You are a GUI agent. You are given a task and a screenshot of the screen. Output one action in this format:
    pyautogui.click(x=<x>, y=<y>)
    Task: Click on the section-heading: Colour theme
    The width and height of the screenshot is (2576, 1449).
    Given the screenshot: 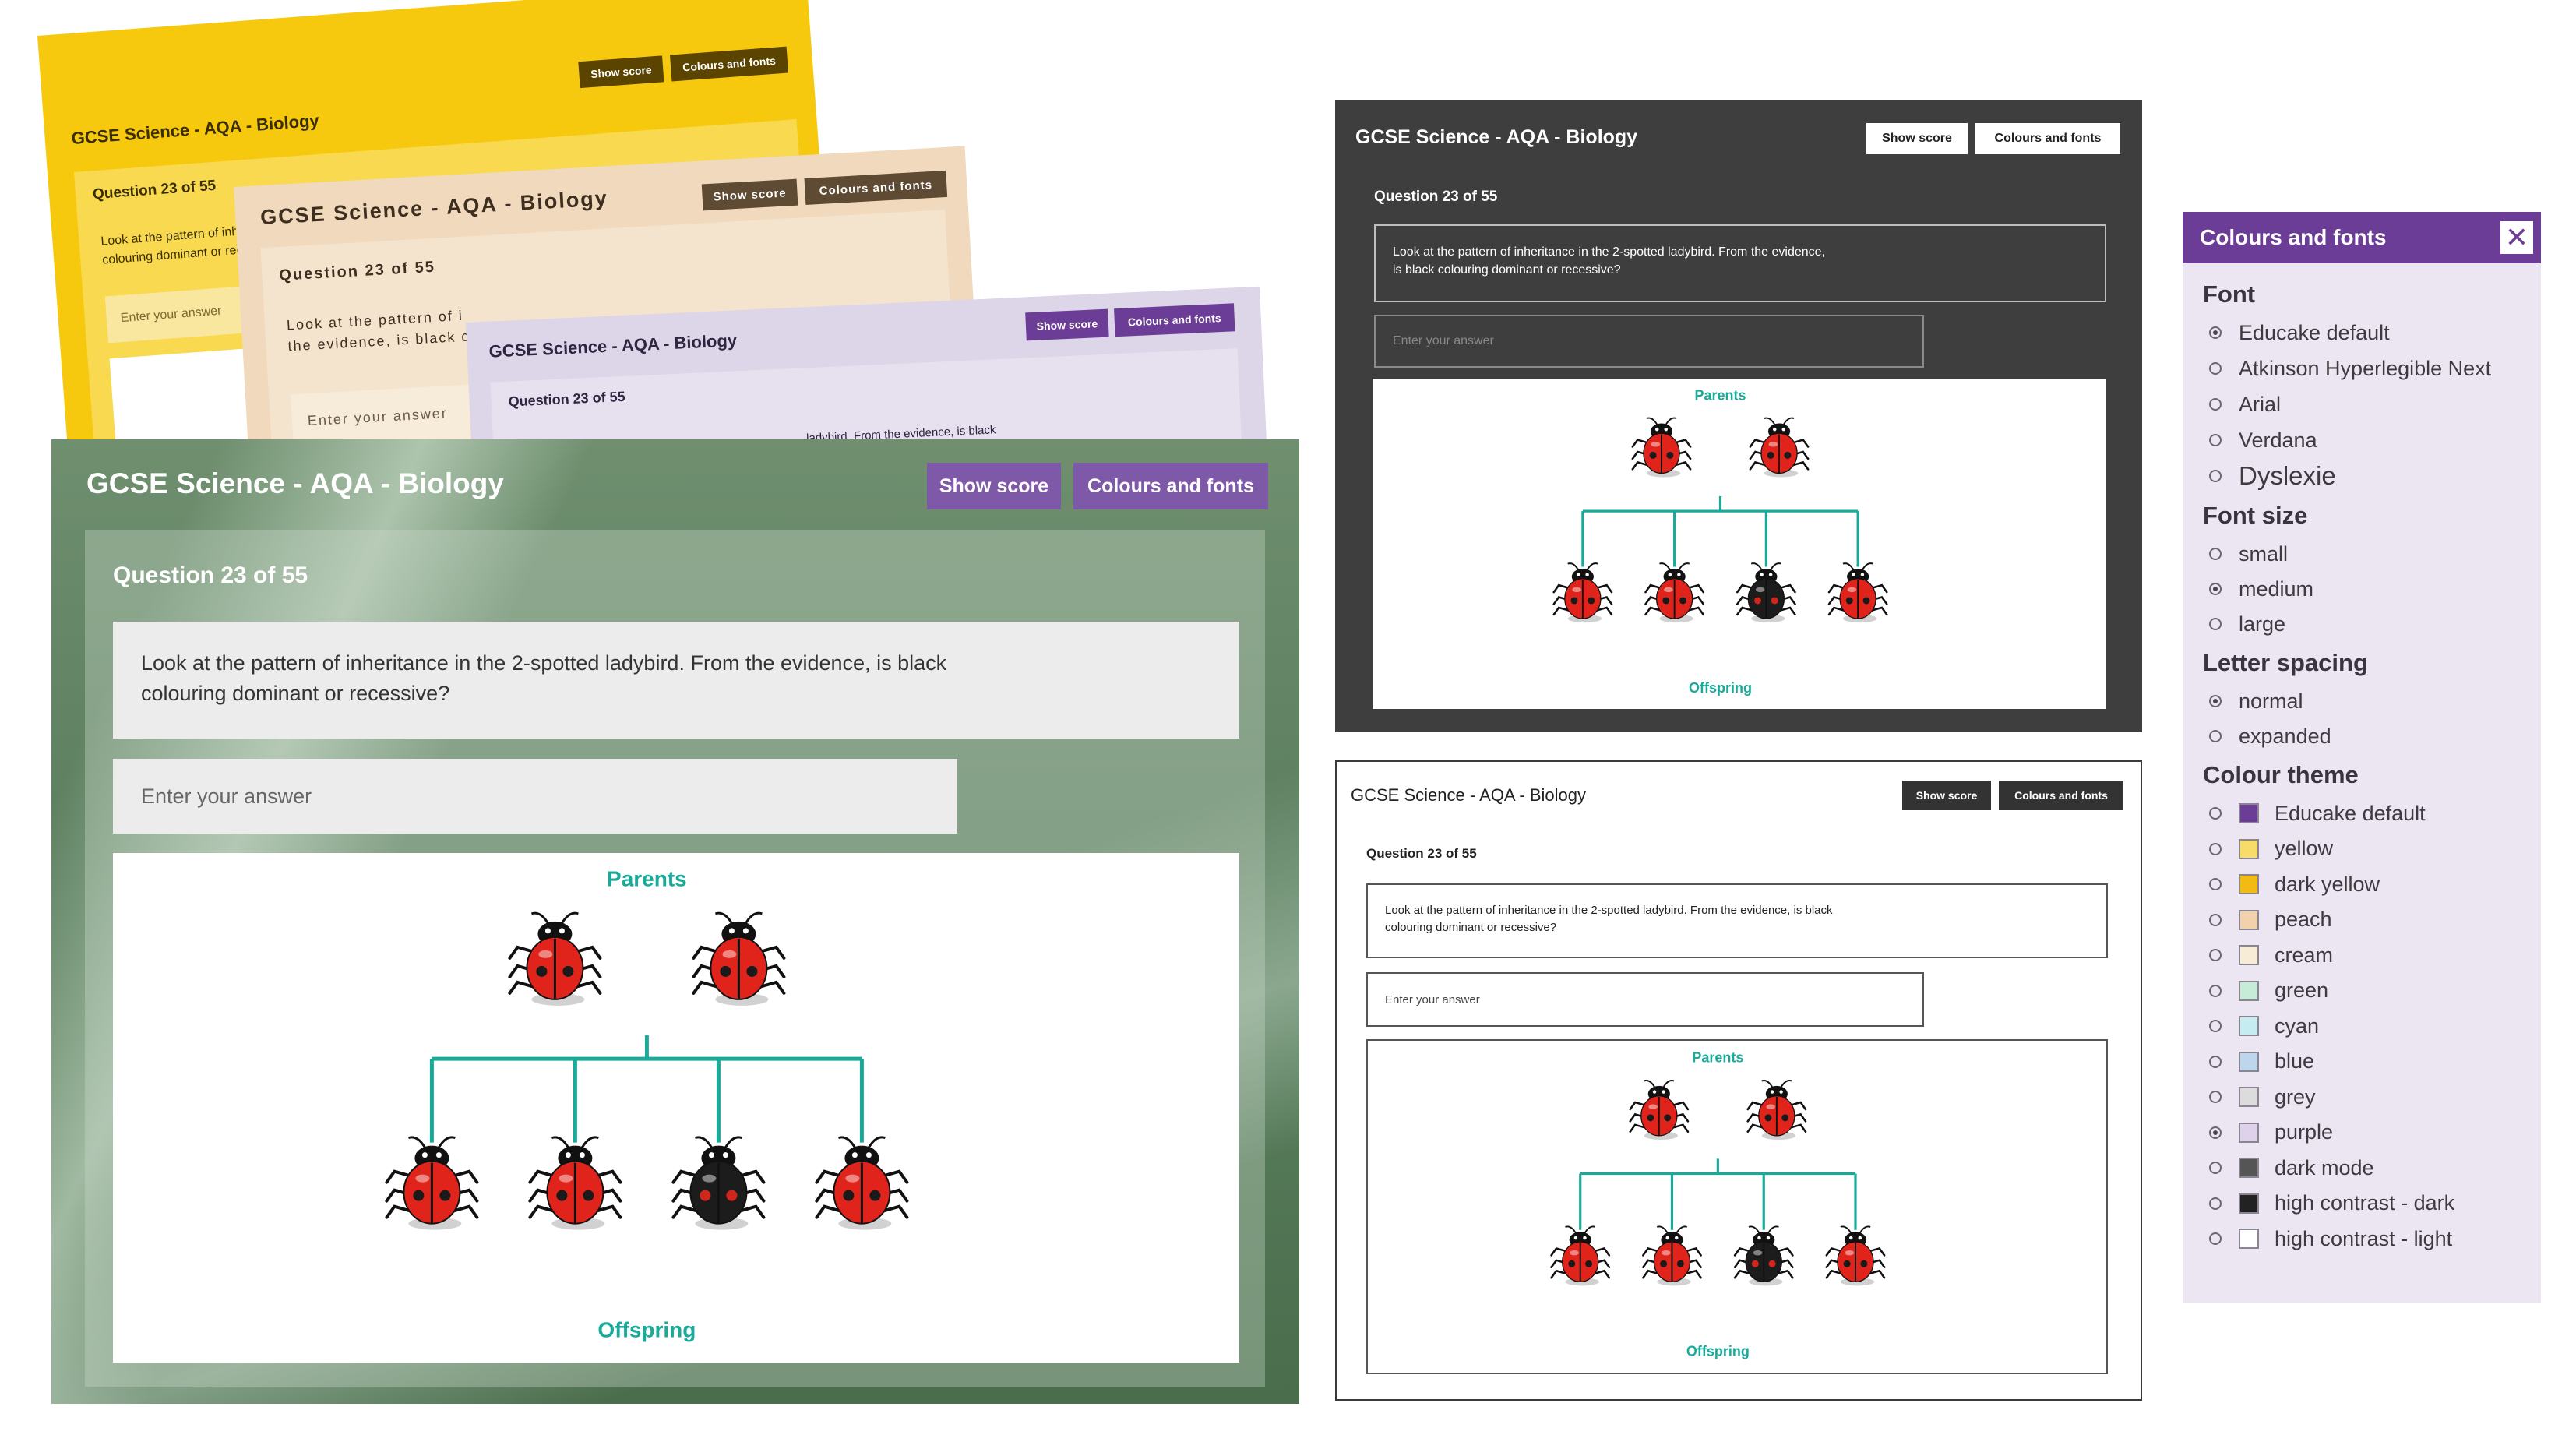 What is the action you would take?
    pyautogui.click(x=2281, y=775)
    